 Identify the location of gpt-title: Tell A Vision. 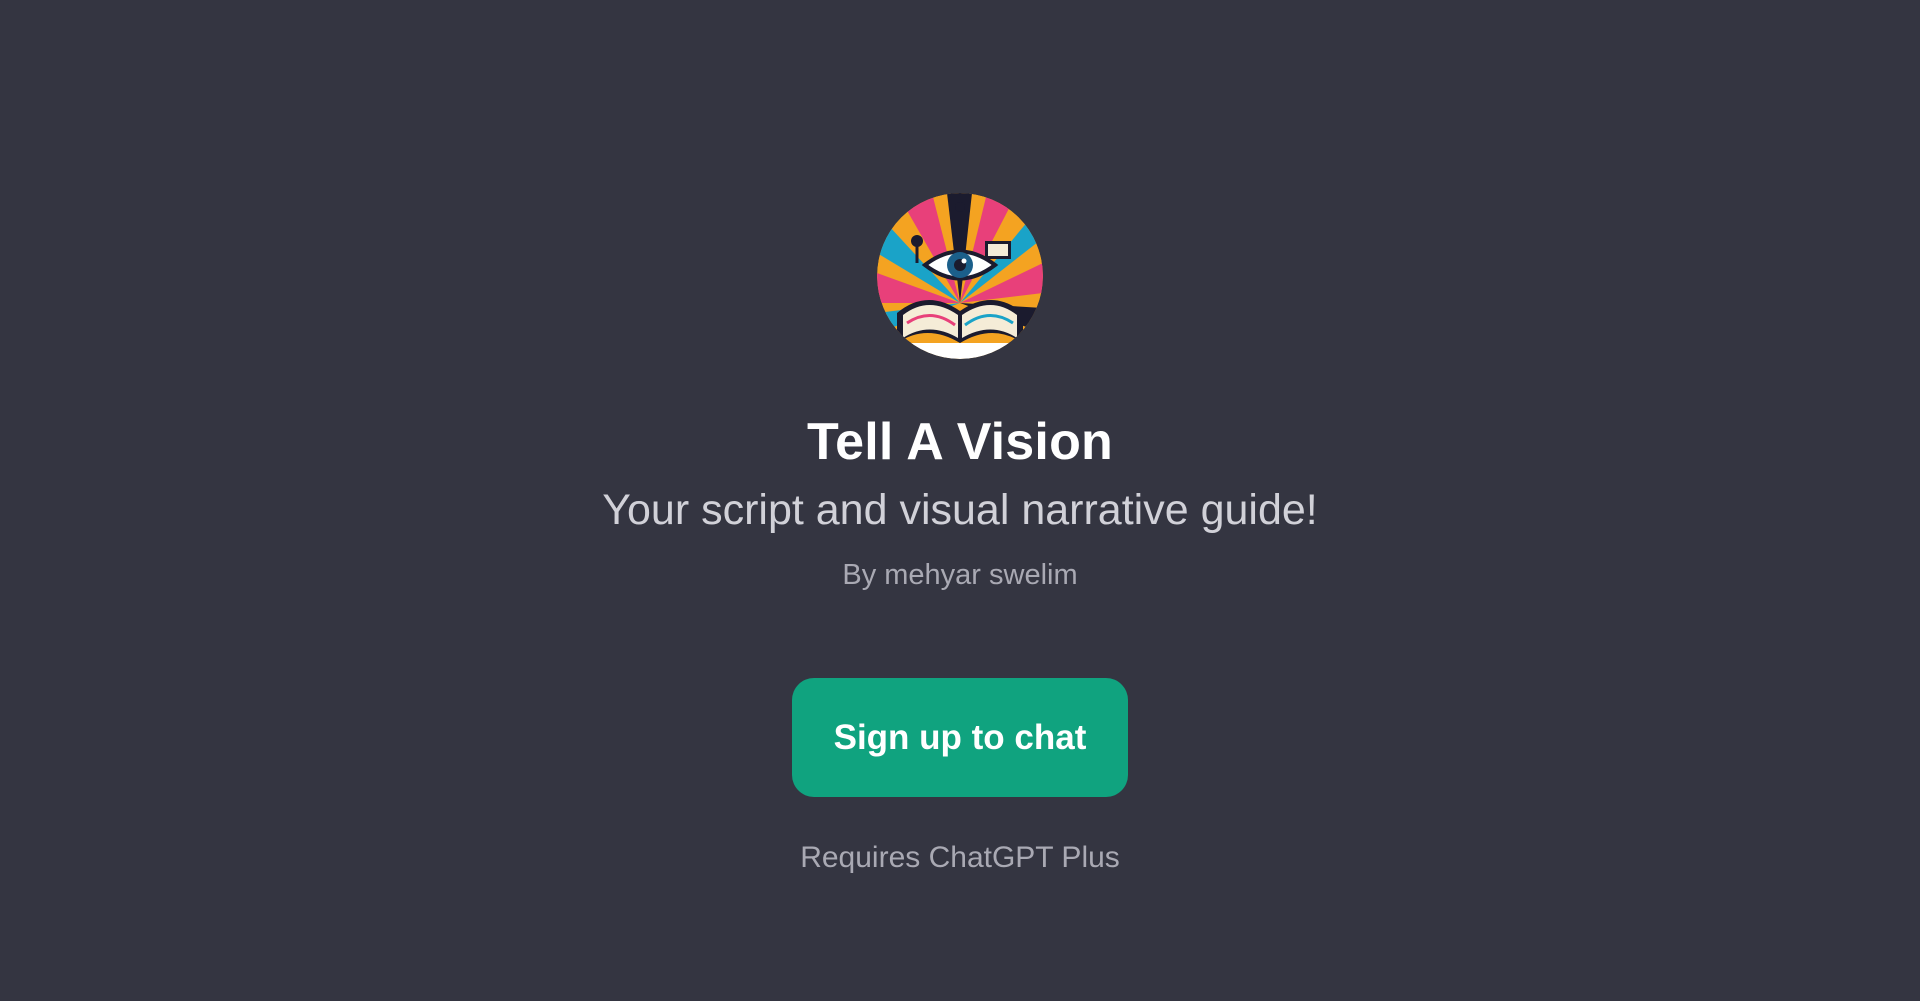
(960, 442).